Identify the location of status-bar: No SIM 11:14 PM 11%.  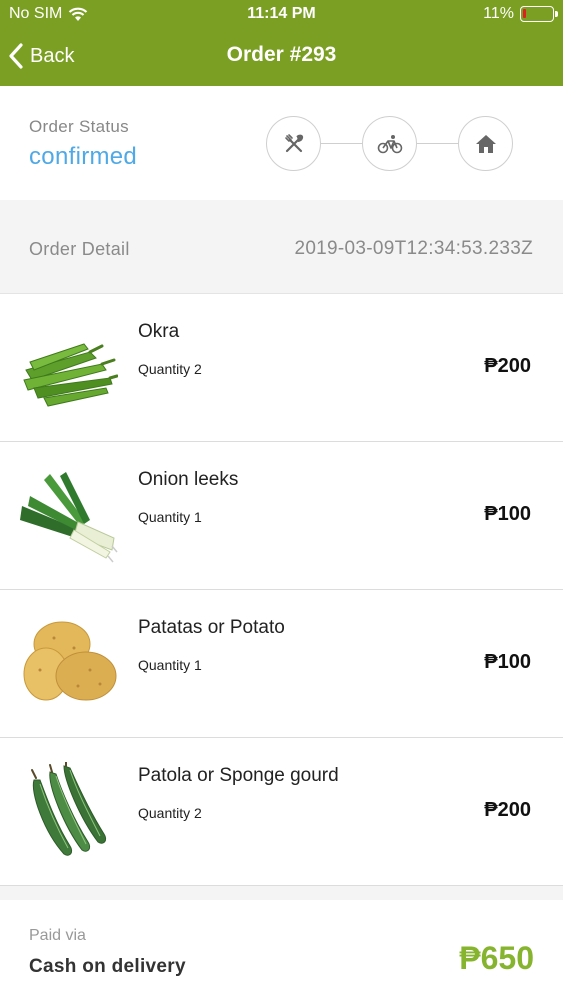
(281, 14).